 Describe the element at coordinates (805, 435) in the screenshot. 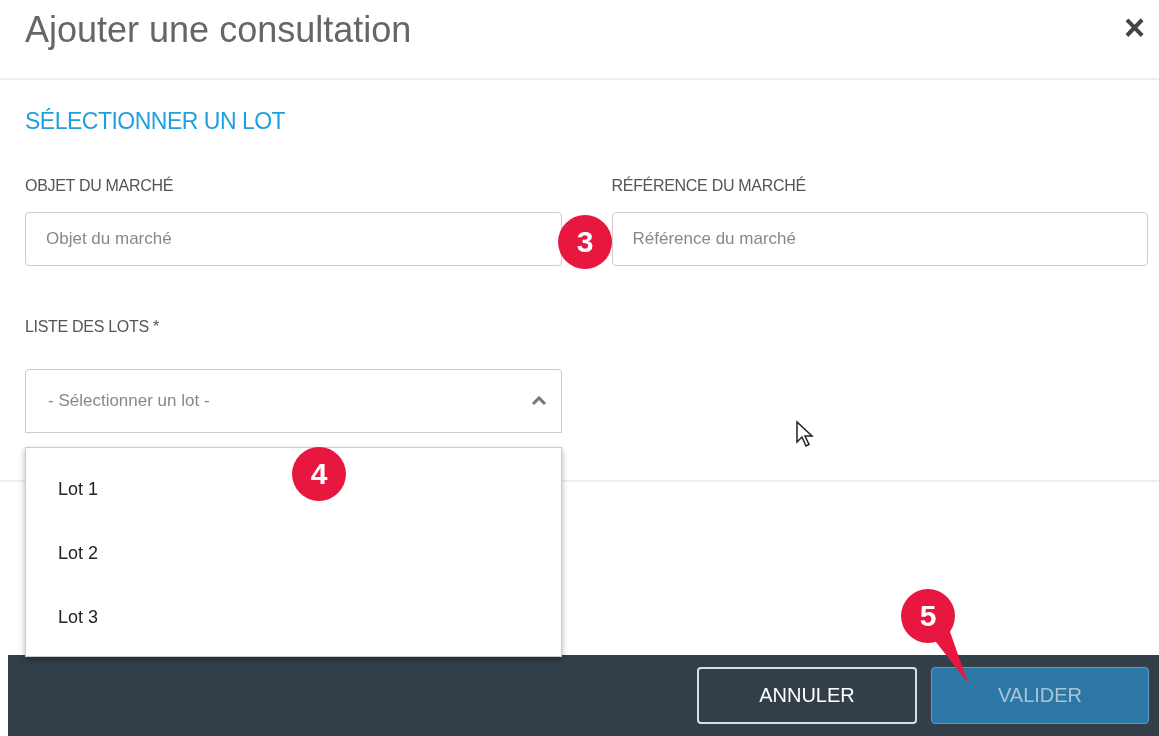

I see `mouse-pointer-icon` at that location.